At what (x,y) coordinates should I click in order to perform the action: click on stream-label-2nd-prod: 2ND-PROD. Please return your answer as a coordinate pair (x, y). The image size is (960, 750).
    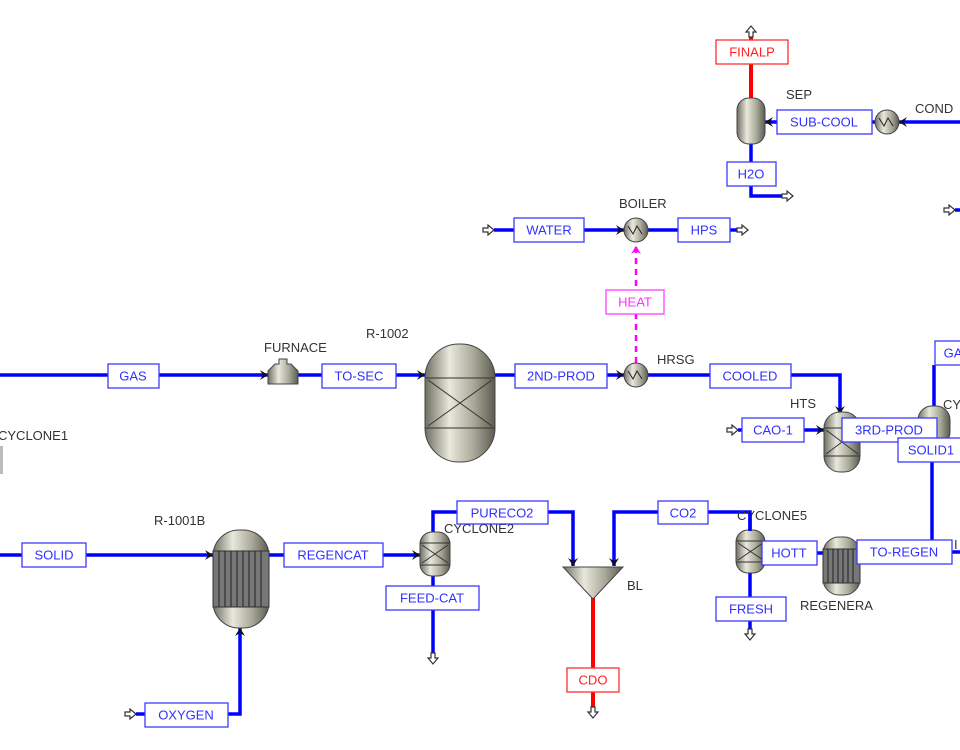
    Looking at the image, I should click on (561, 376).